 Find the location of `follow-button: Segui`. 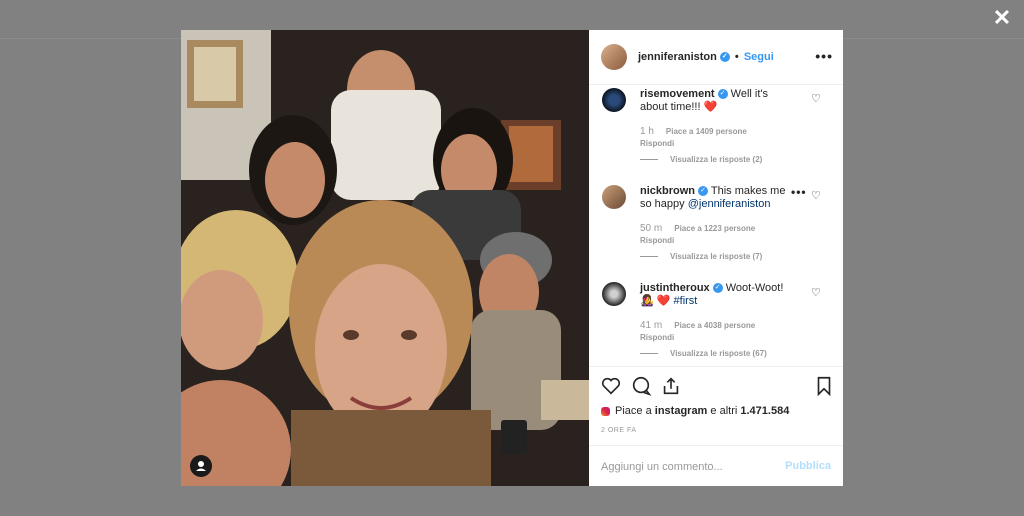

follow-button: Segui is located at coordinates (759, 57).